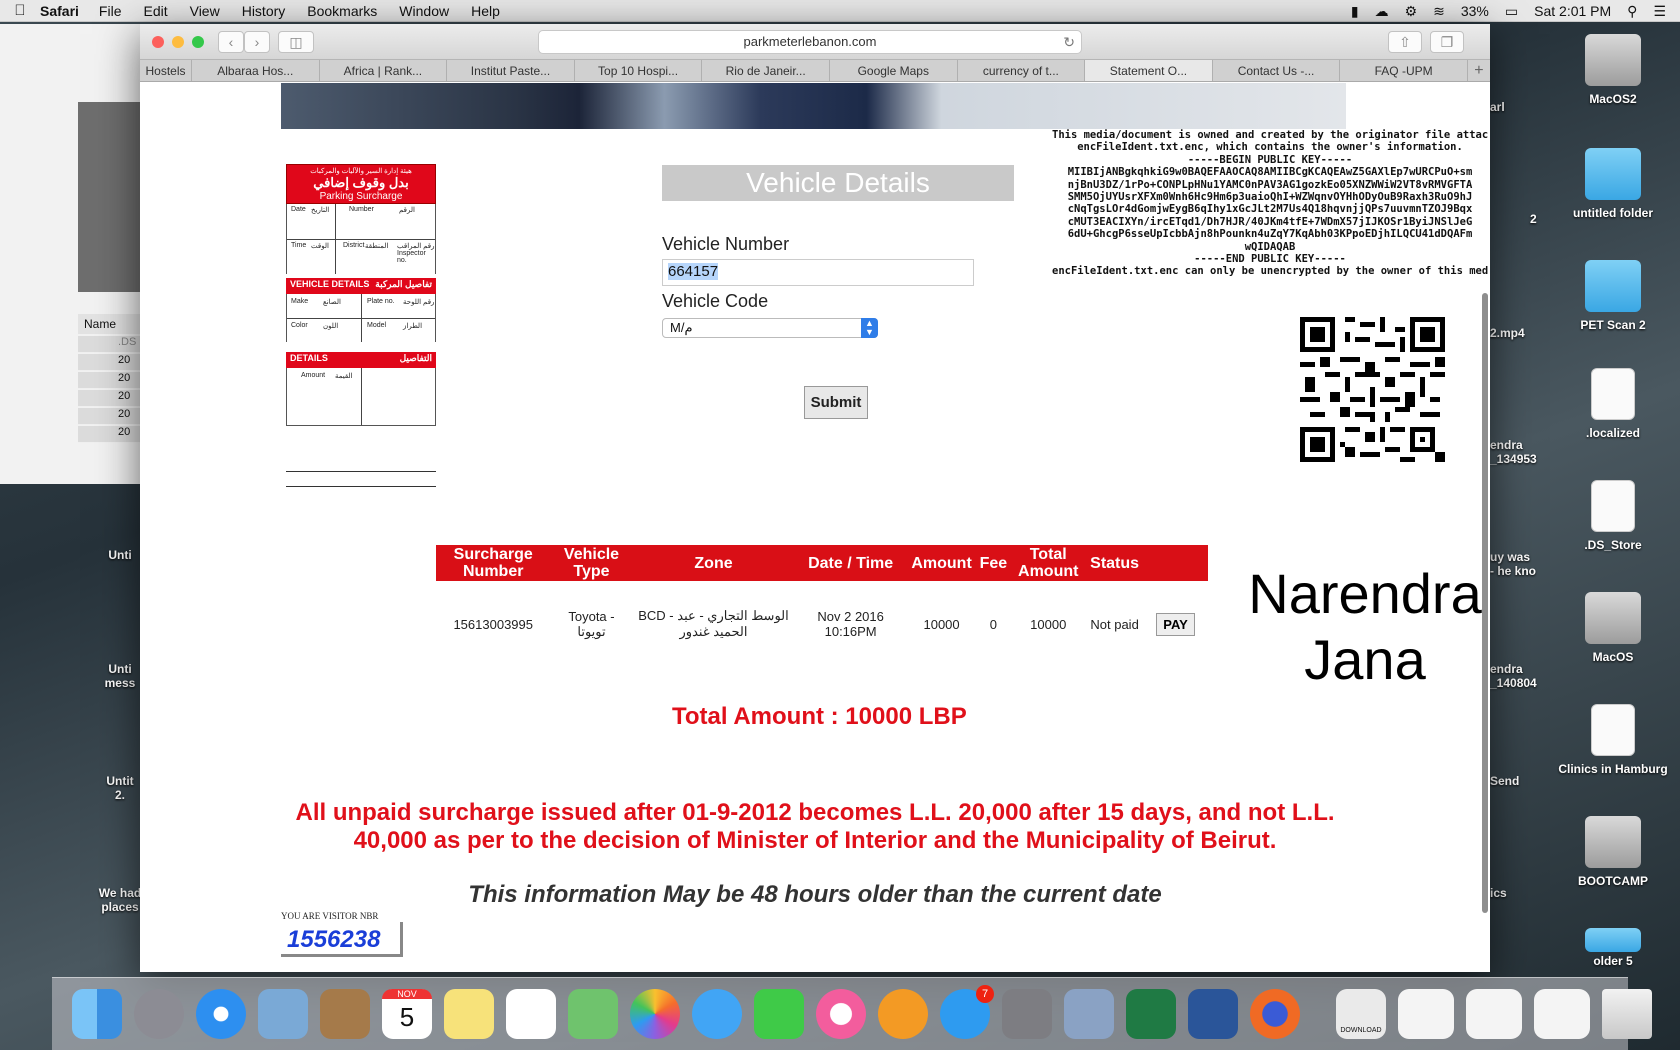  Describe the element at coordinates (1411, 11) in the screenshot. I see `status-icon-3: ⚙` at that location.